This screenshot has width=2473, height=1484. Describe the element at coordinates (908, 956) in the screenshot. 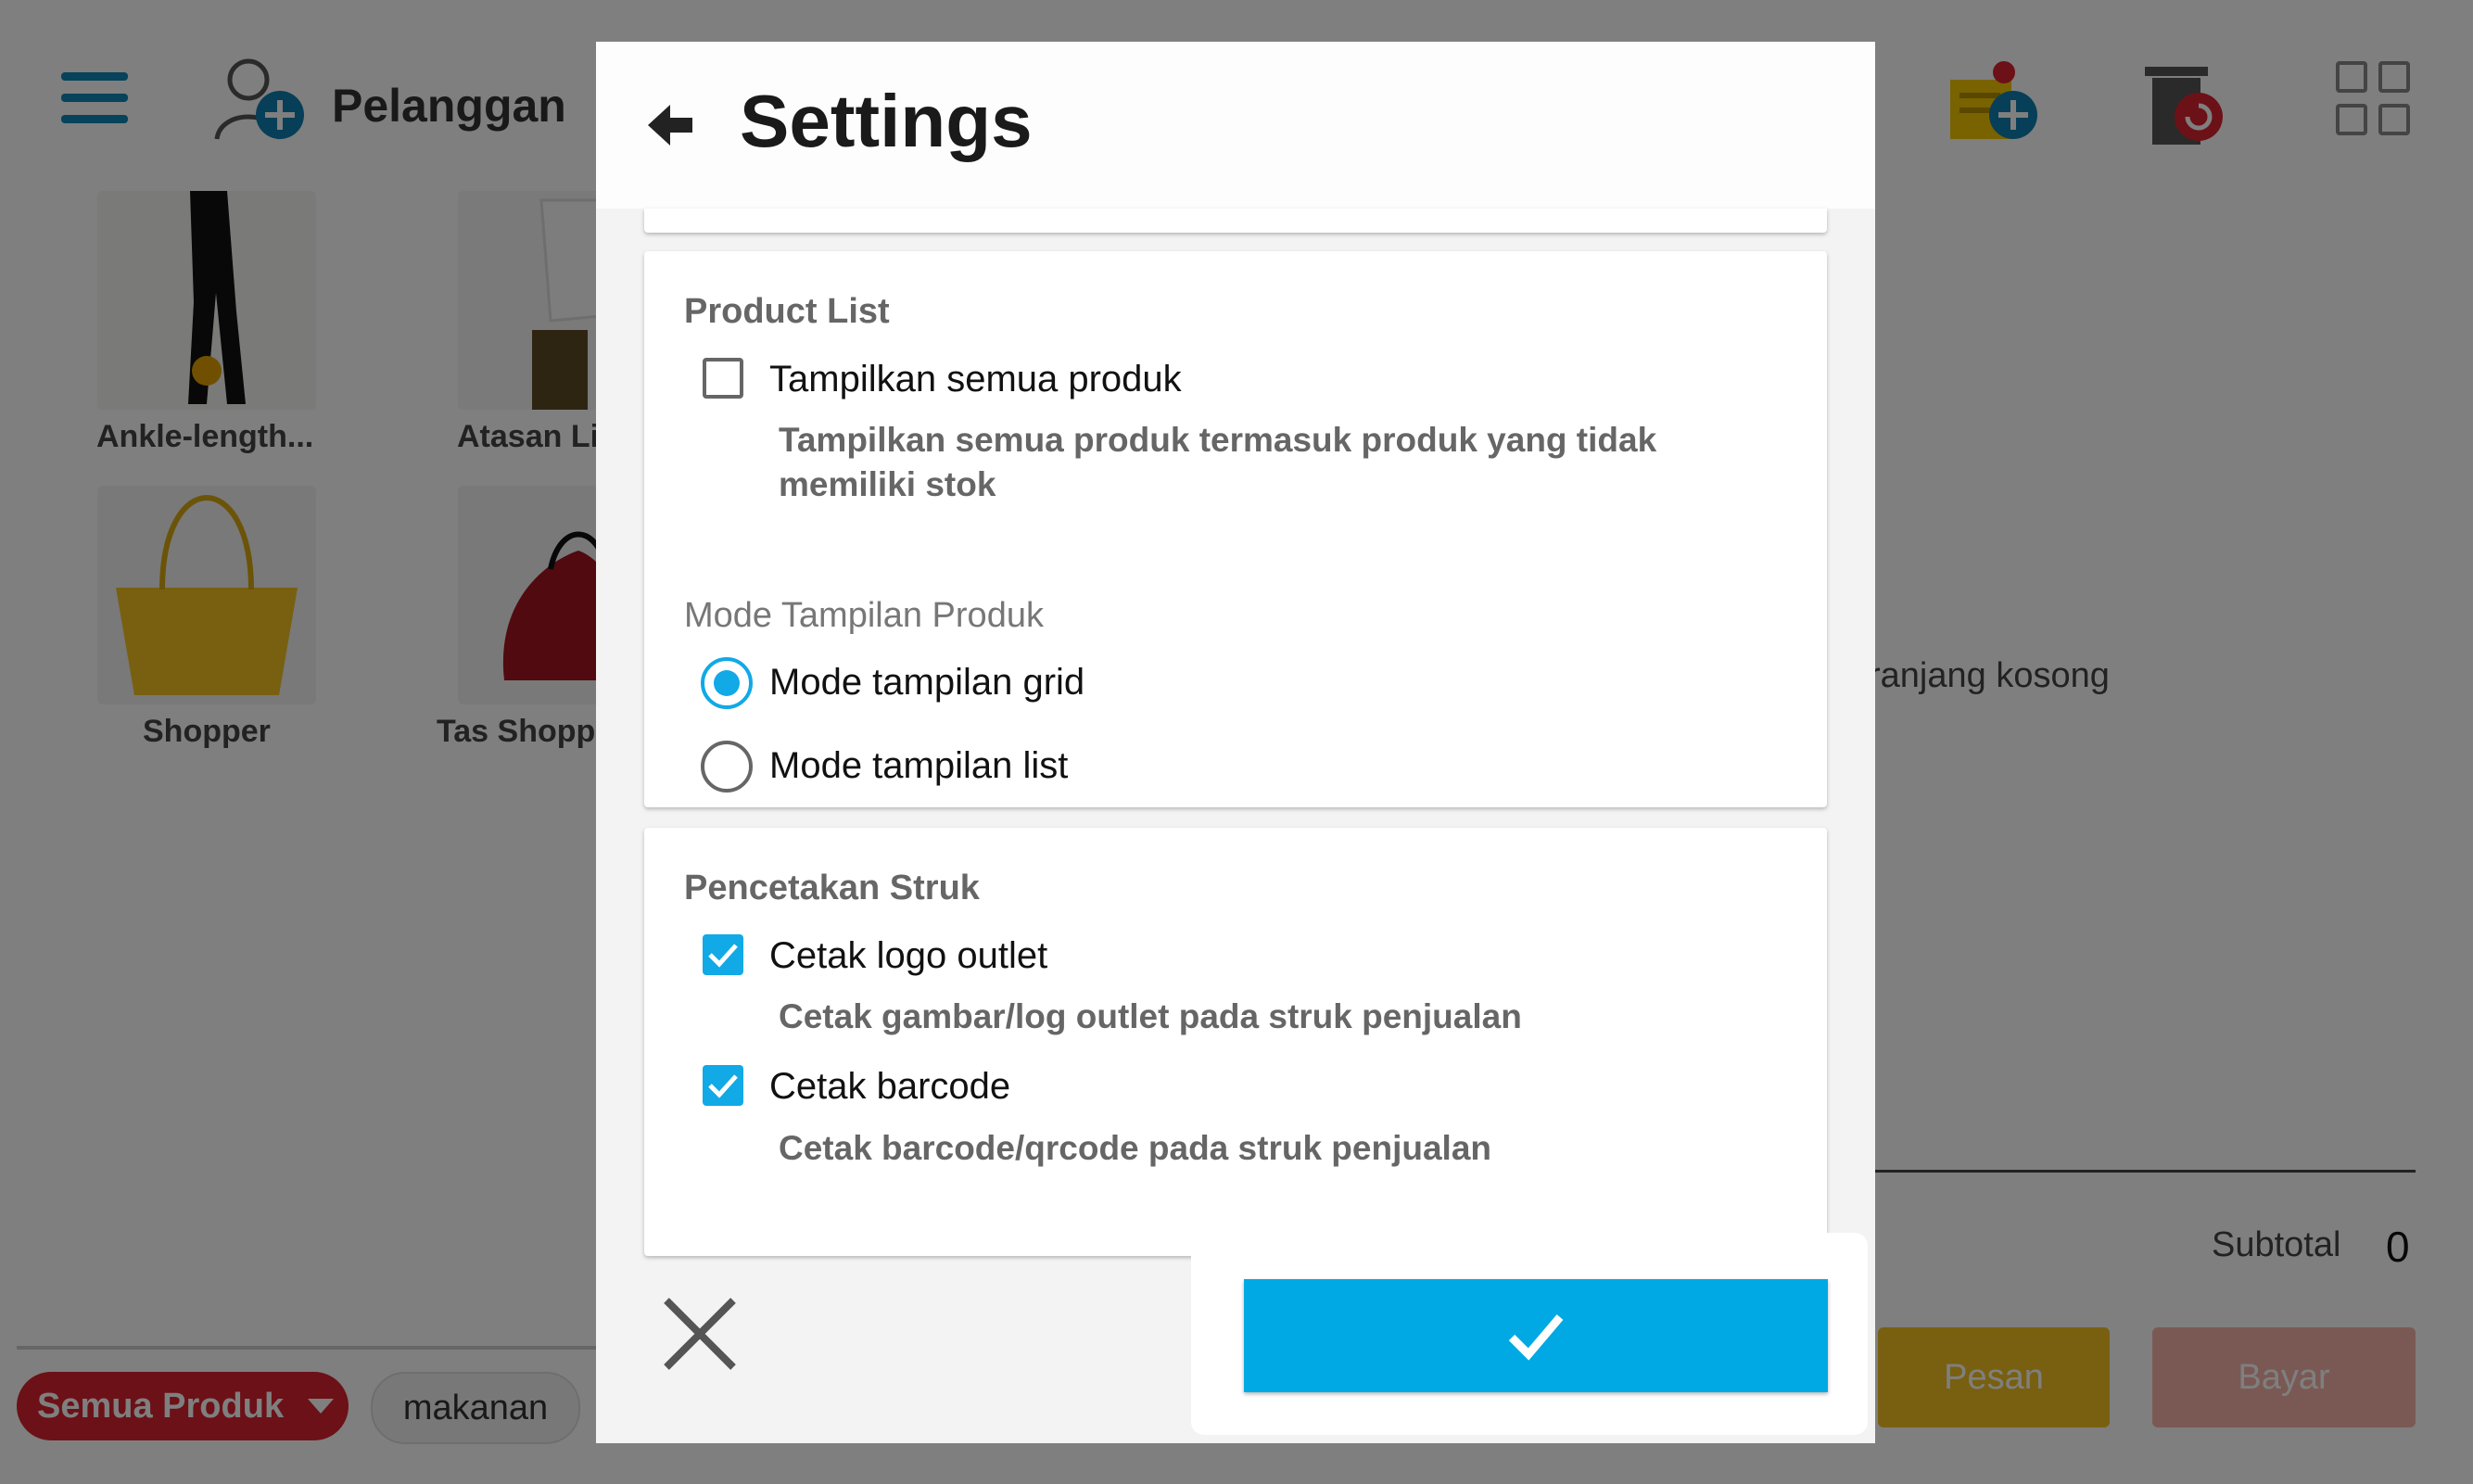

I see `print-logo-label: Cetak logo outlet` at that location.